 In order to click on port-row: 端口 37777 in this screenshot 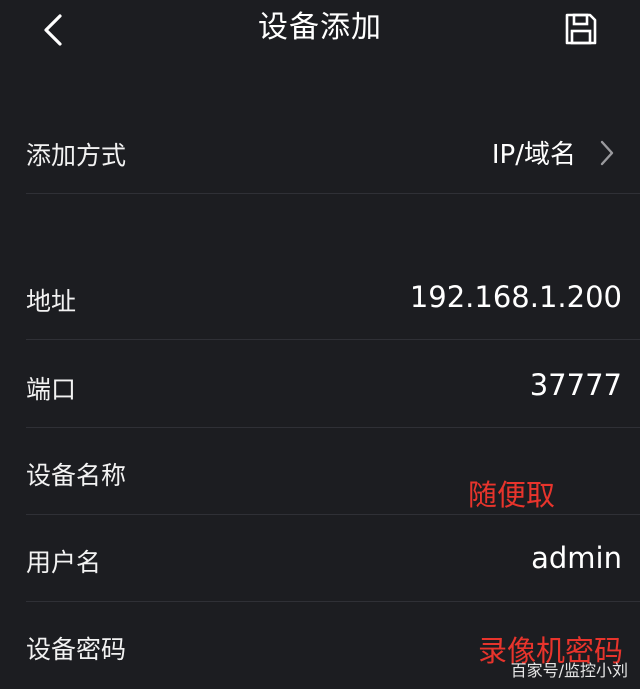, I will do `click(320, 383)`.